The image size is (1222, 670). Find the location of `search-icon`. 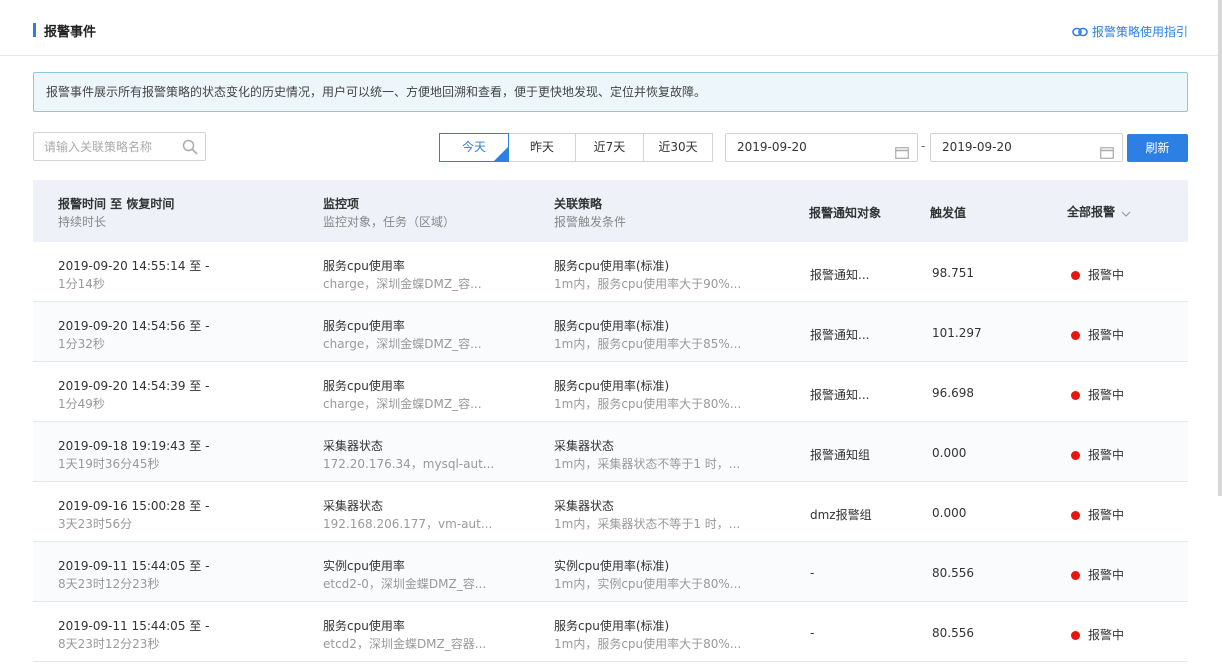

search-icon is located at coordinates (190, 148).